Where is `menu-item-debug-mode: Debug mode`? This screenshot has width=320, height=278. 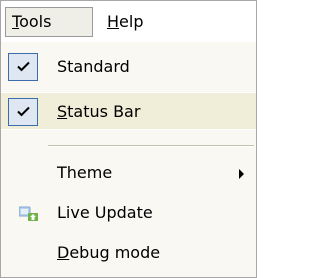
menu-item-debug-mode: Debug mode is located at coordinates (128, 253).